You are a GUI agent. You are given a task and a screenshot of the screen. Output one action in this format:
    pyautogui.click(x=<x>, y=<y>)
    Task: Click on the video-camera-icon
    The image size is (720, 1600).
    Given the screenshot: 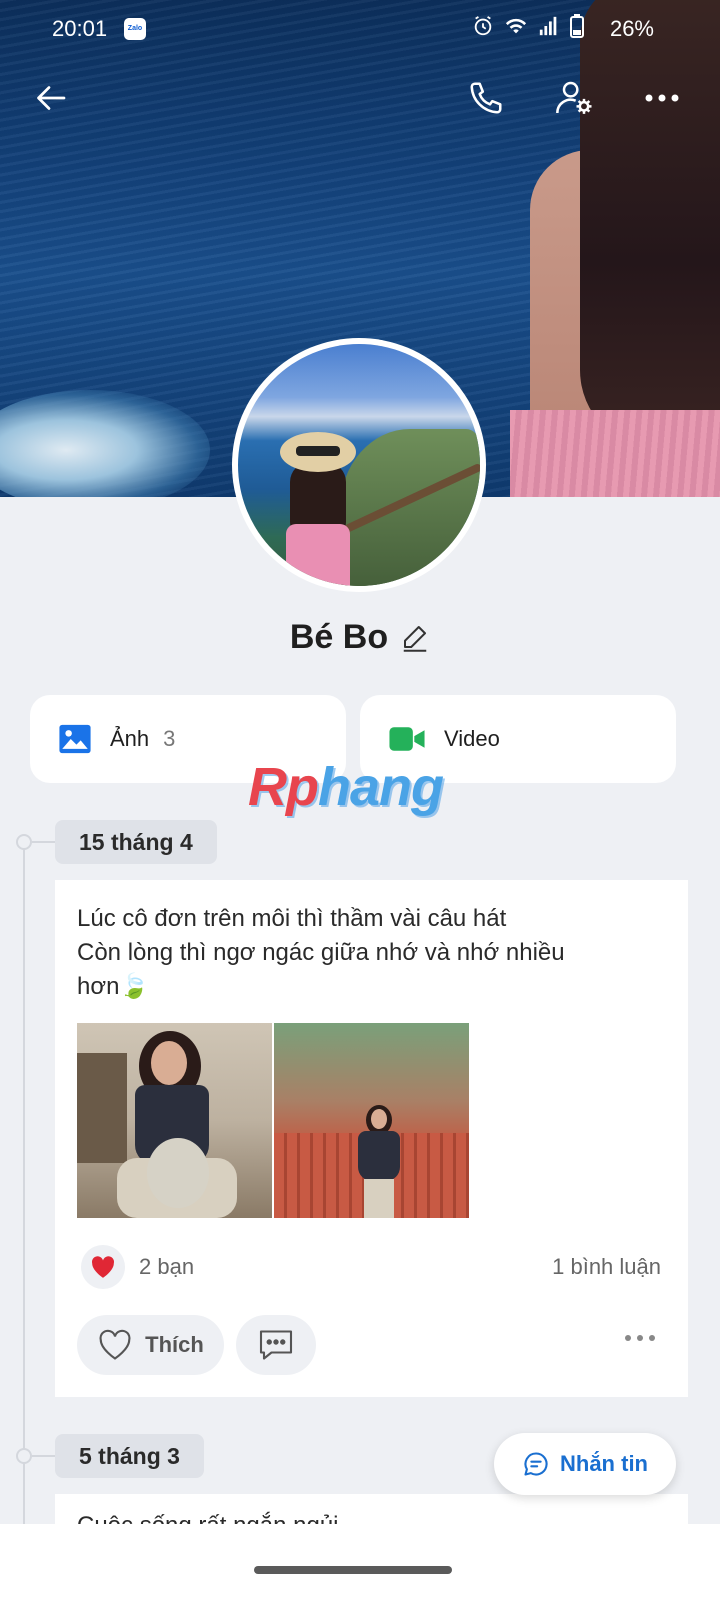 What is the action you would take?
    pyautogui.click(x=407, y=739)
    